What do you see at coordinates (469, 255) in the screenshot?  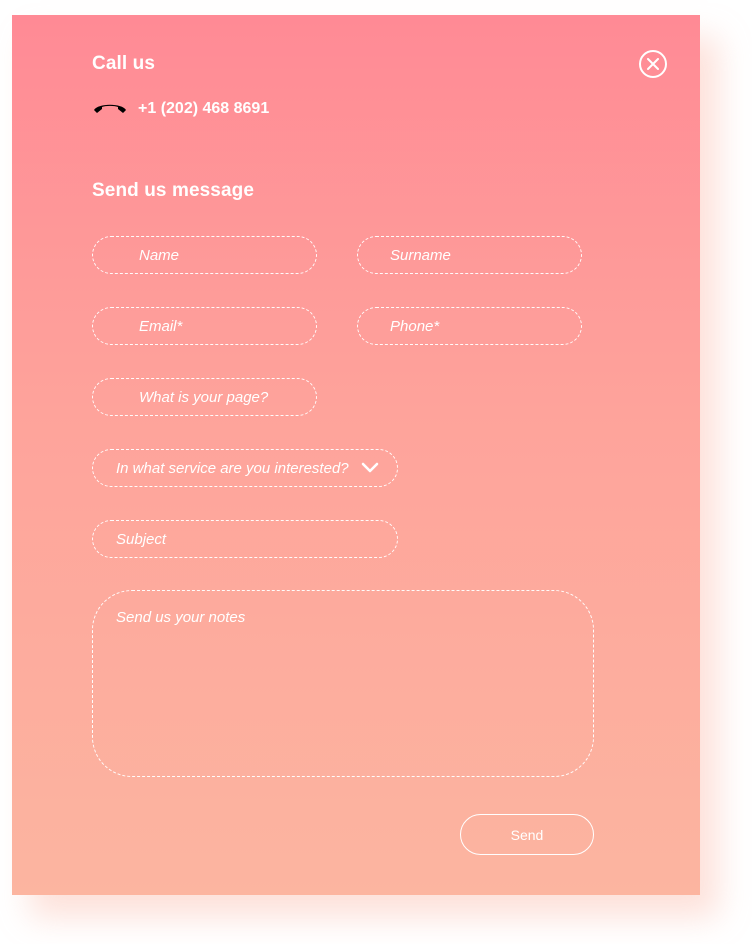 I see `surname-input` at bounding box center [469, 255].